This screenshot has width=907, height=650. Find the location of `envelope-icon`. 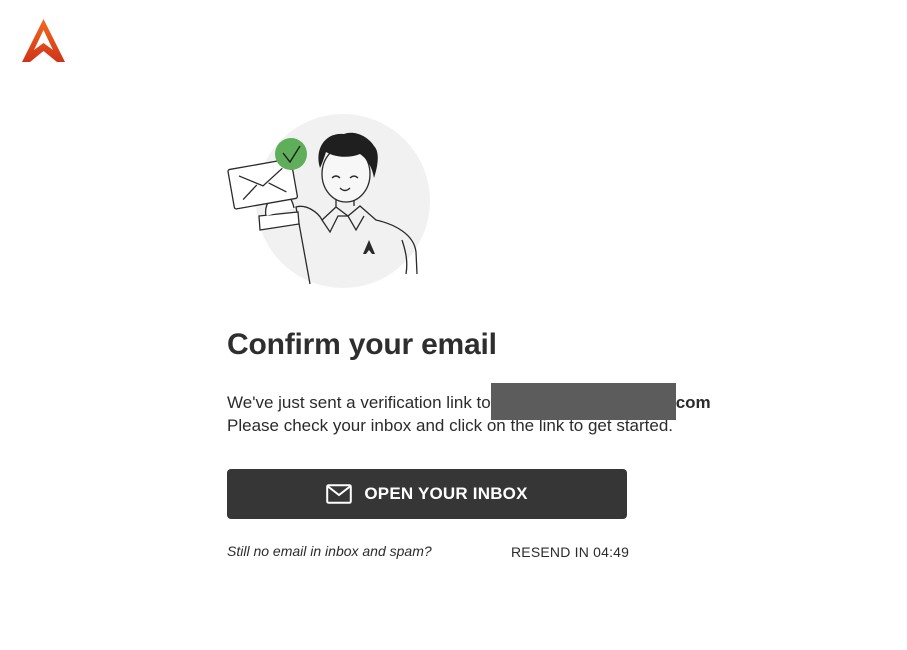

envelope-icon is located at coordinates (339, 494).